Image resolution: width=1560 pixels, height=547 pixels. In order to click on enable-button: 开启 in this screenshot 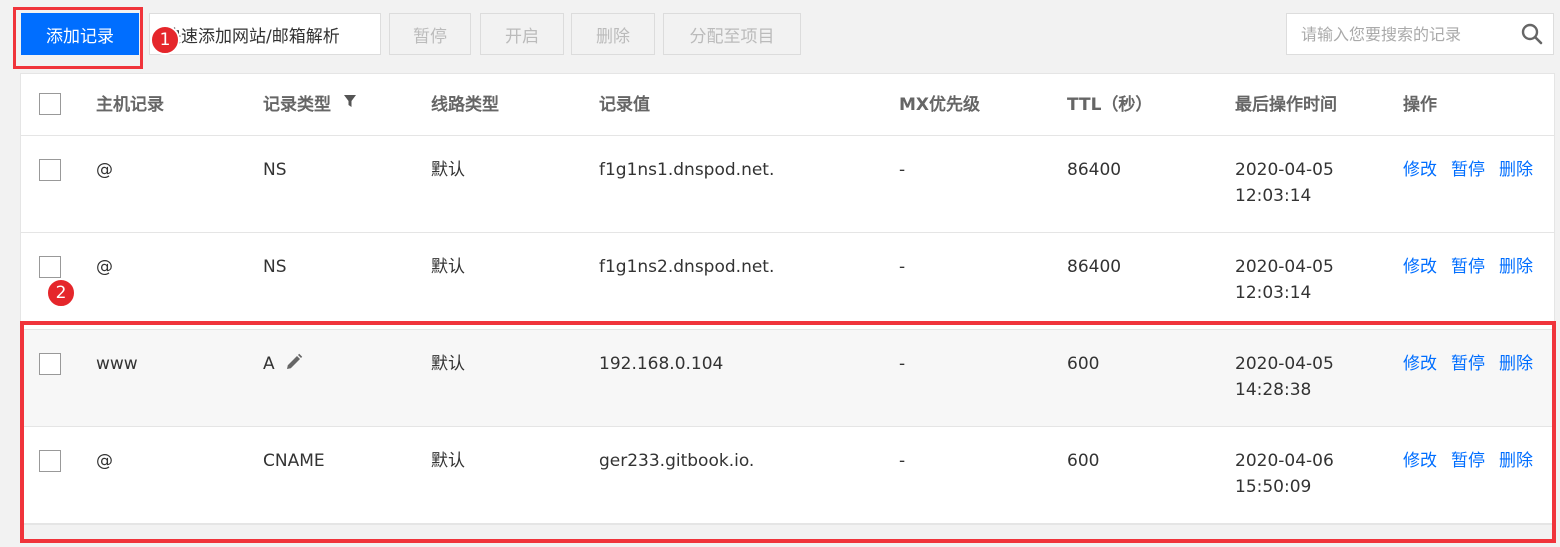, I will do `click(522, 34)`.